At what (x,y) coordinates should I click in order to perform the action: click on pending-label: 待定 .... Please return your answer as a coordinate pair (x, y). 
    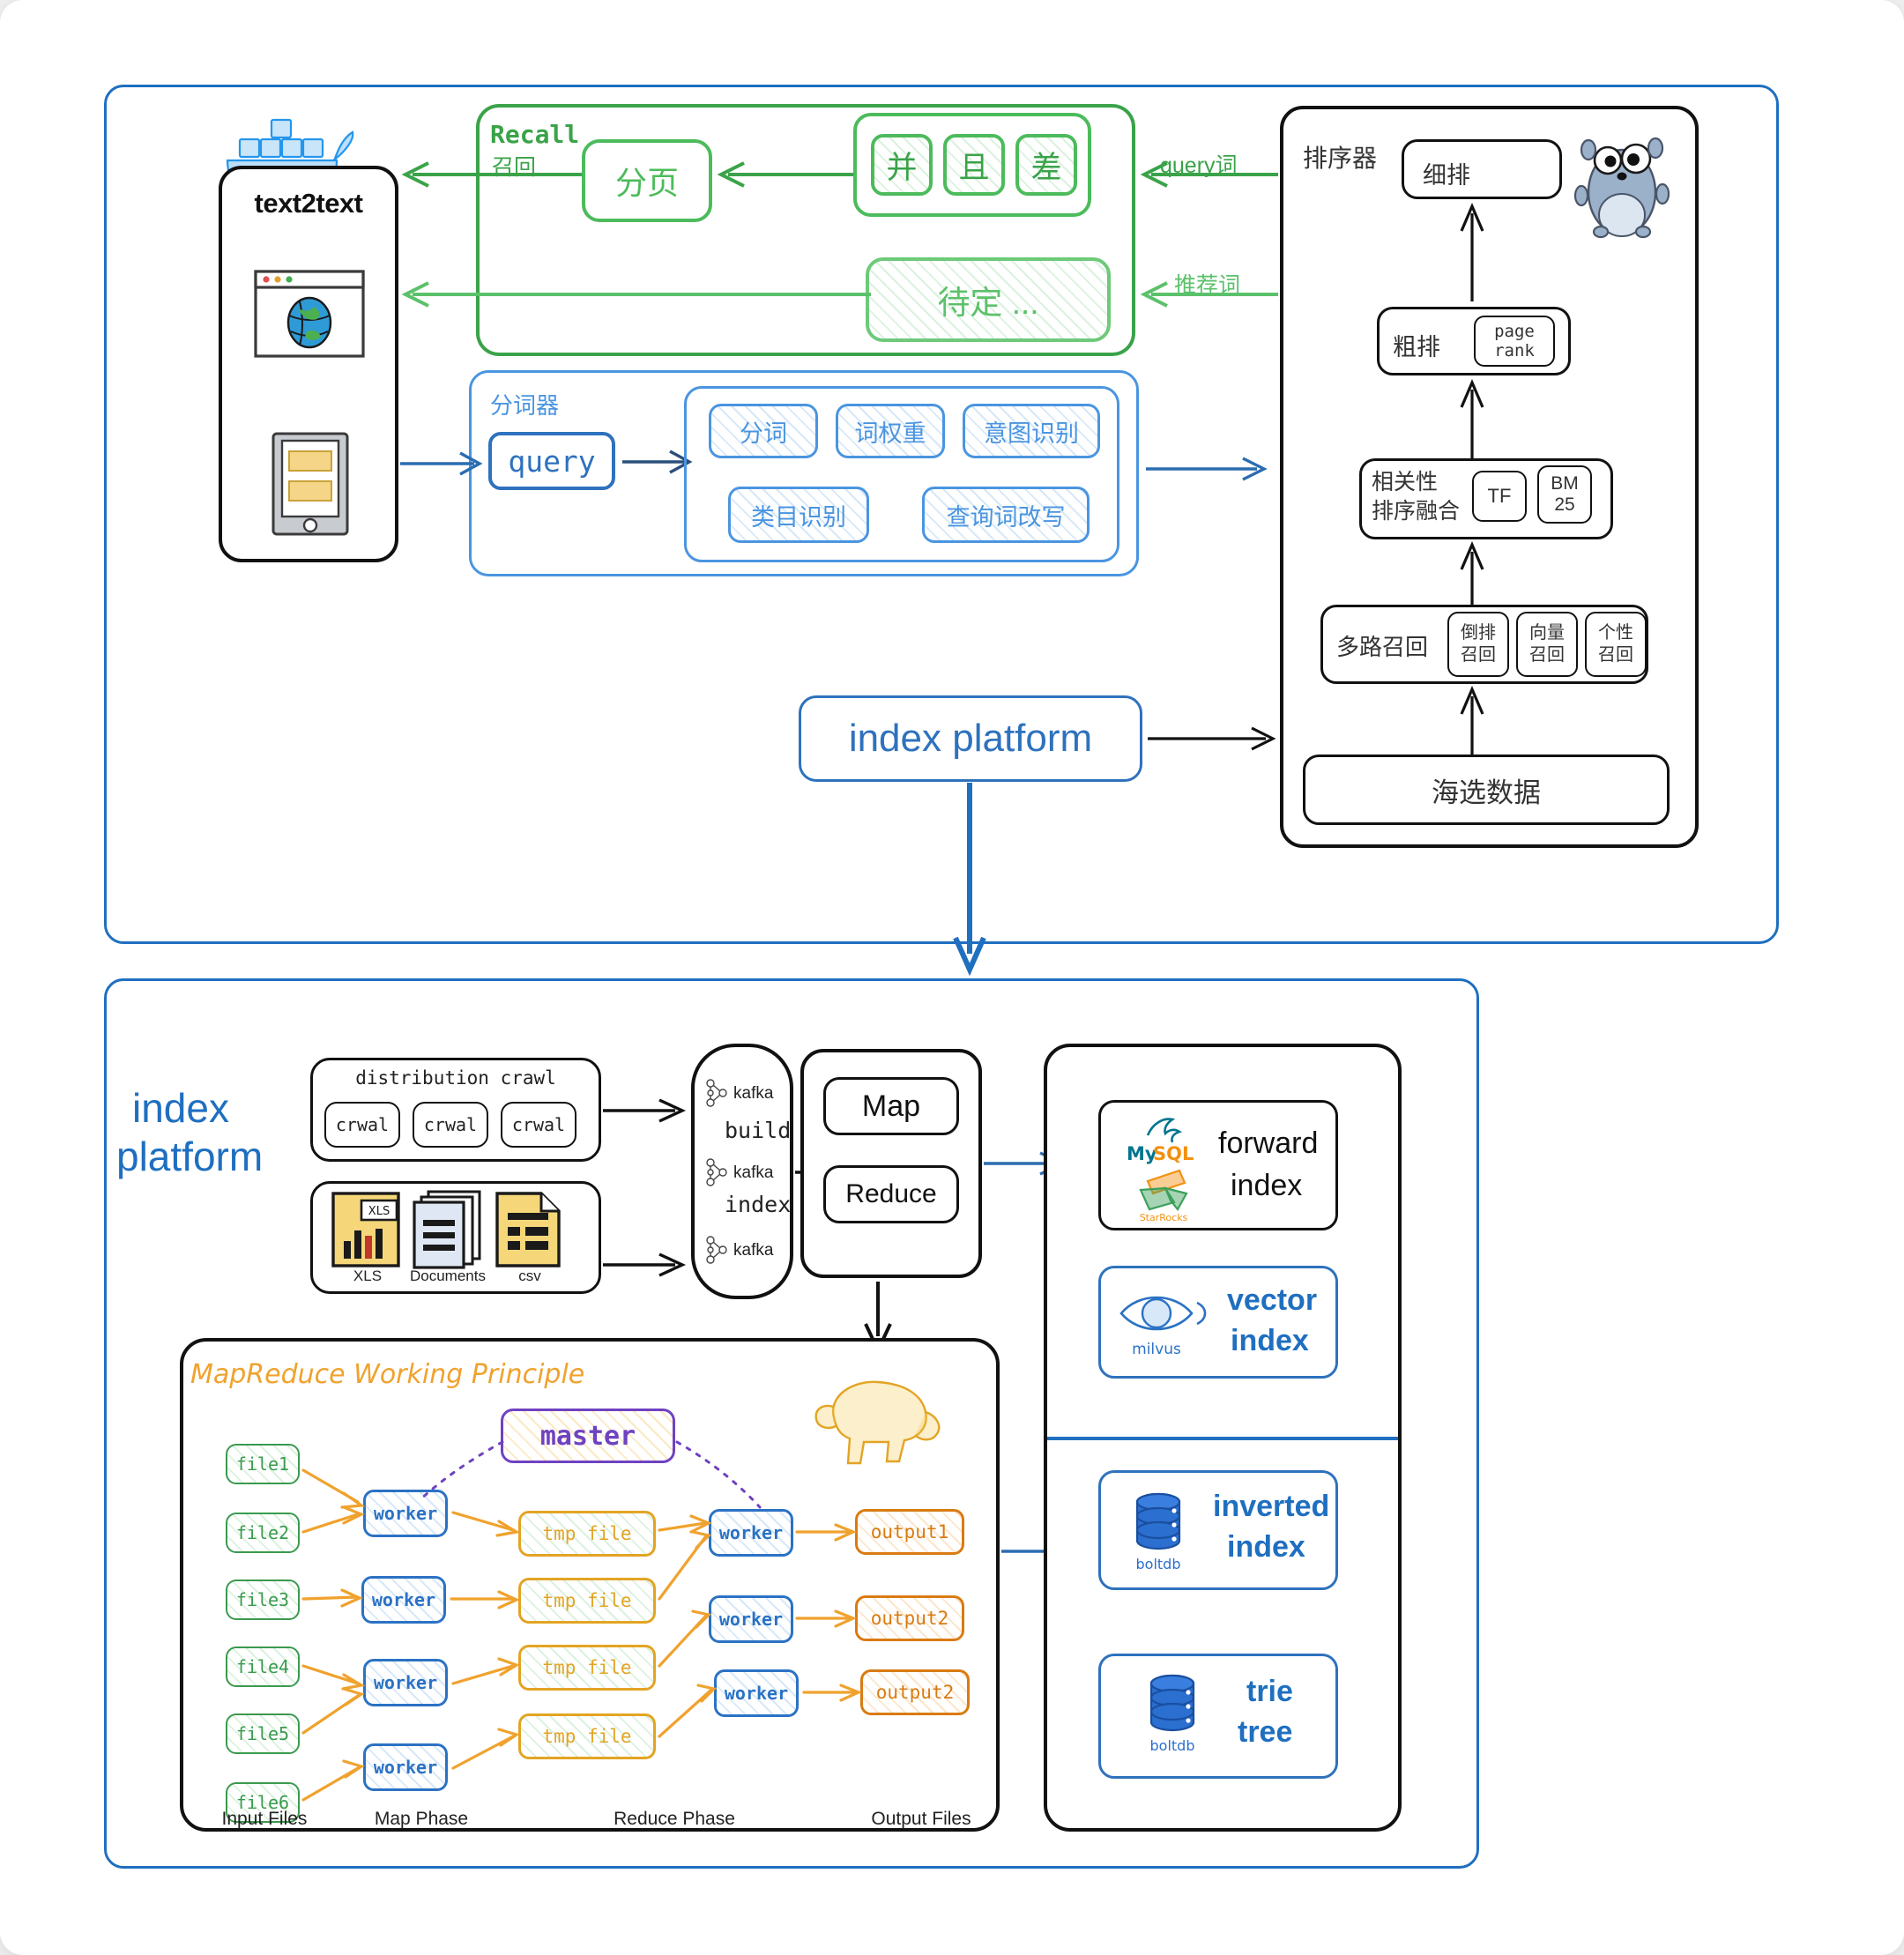
    Looking at the image, I should click on (988, 303).